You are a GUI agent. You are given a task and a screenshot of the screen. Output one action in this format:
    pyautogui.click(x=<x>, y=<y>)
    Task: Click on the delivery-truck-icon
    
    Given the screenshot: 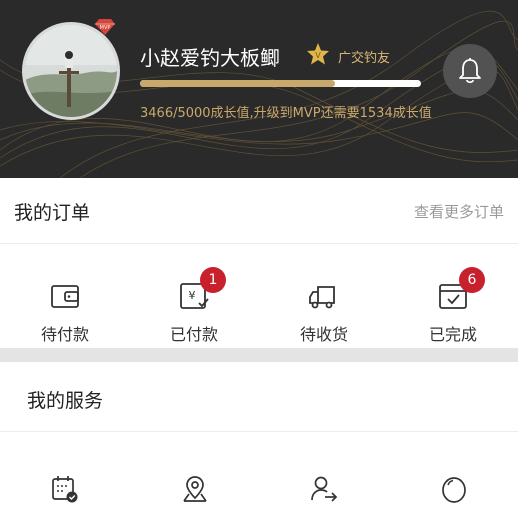 What is the action you would take?
    pyautogui.click(x=322, y=297)
    